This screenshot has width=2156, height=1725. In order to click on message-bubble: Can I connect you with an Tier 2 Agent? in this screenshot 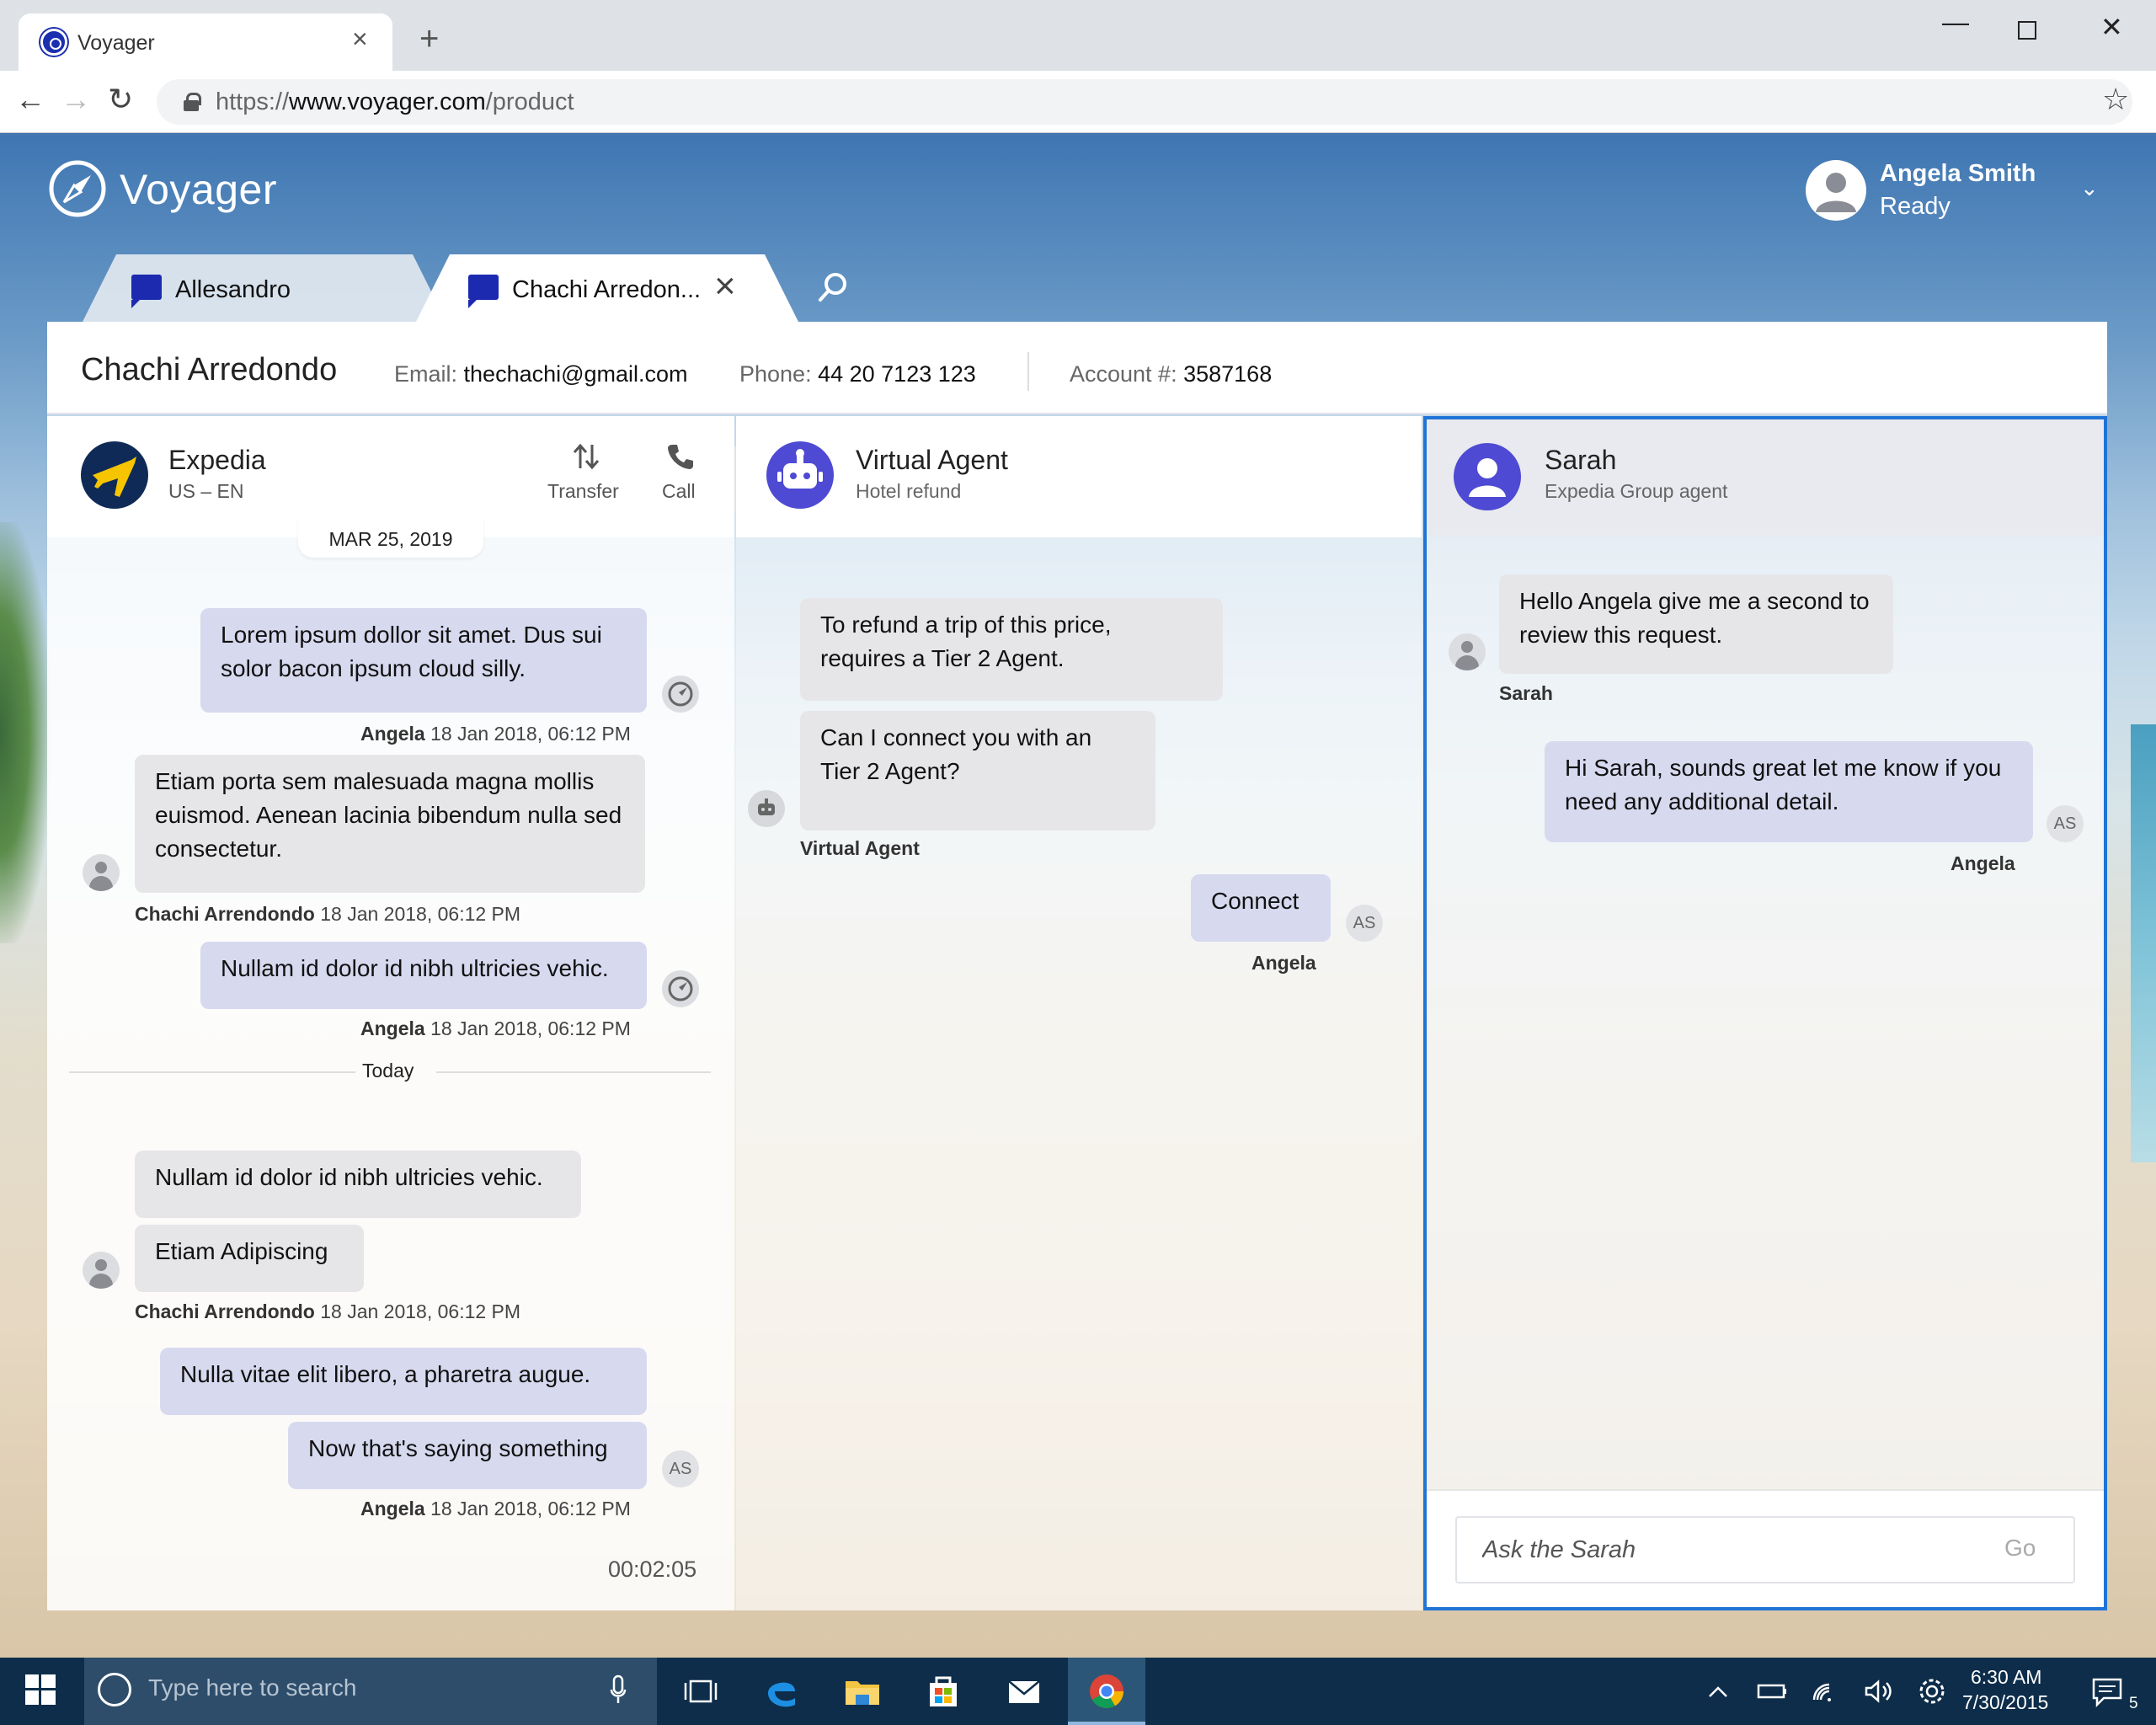, I will do `click(978, 770)`.